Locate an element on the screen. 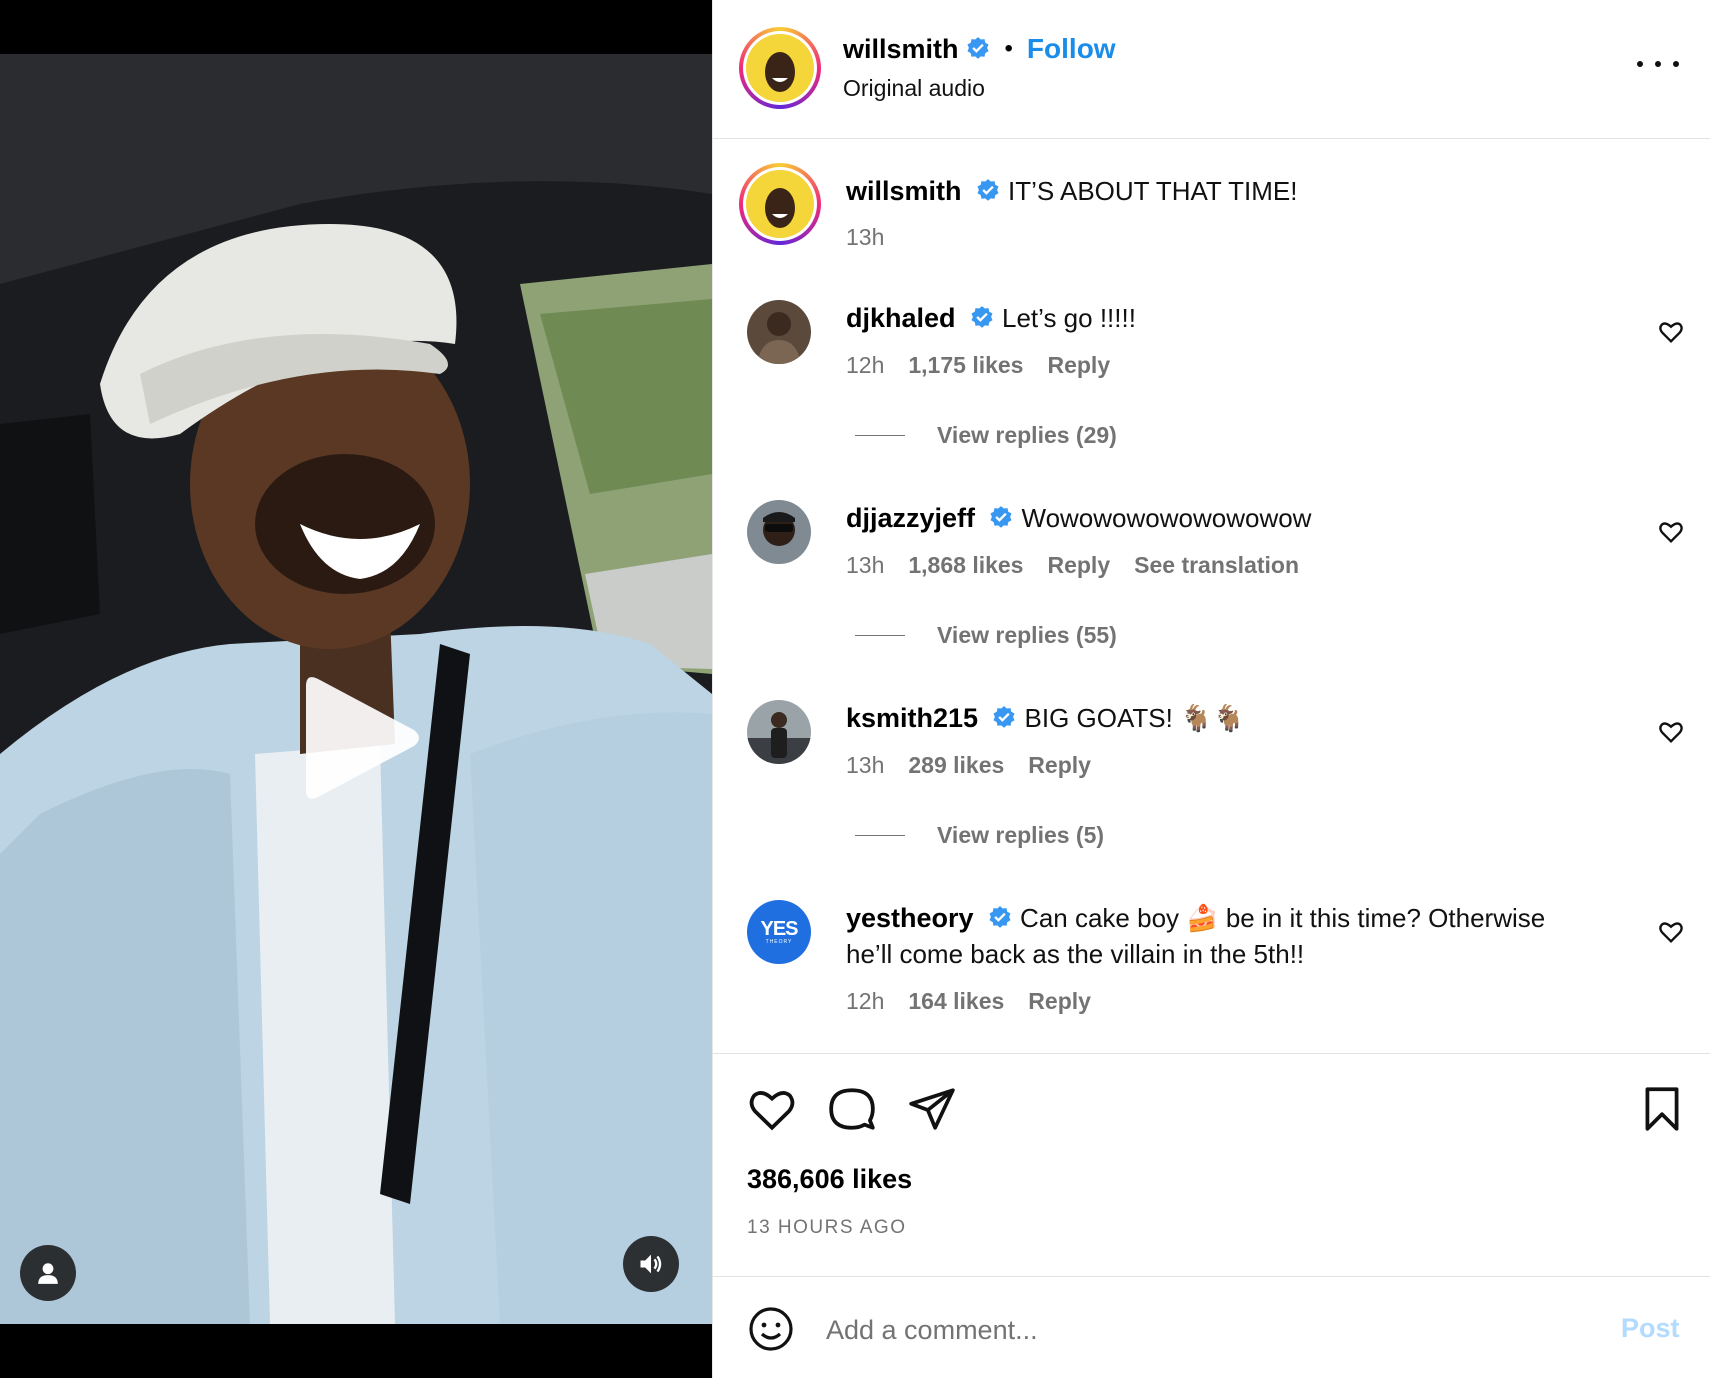  comment-meta: 12h 164 likes Reply is located at coordinates (968, 1001).